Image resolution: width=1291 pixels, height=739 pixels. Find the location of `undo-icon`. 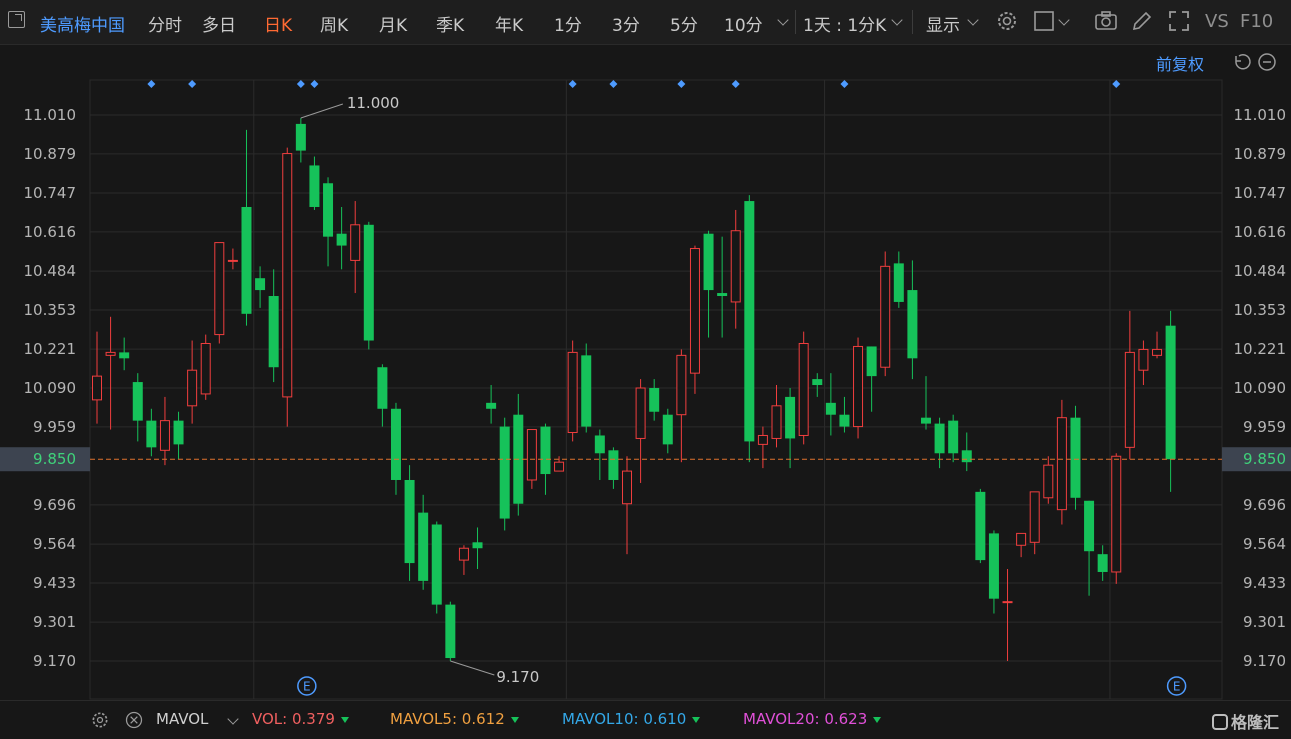

undo-icon is located at coordinates (1243, 62).